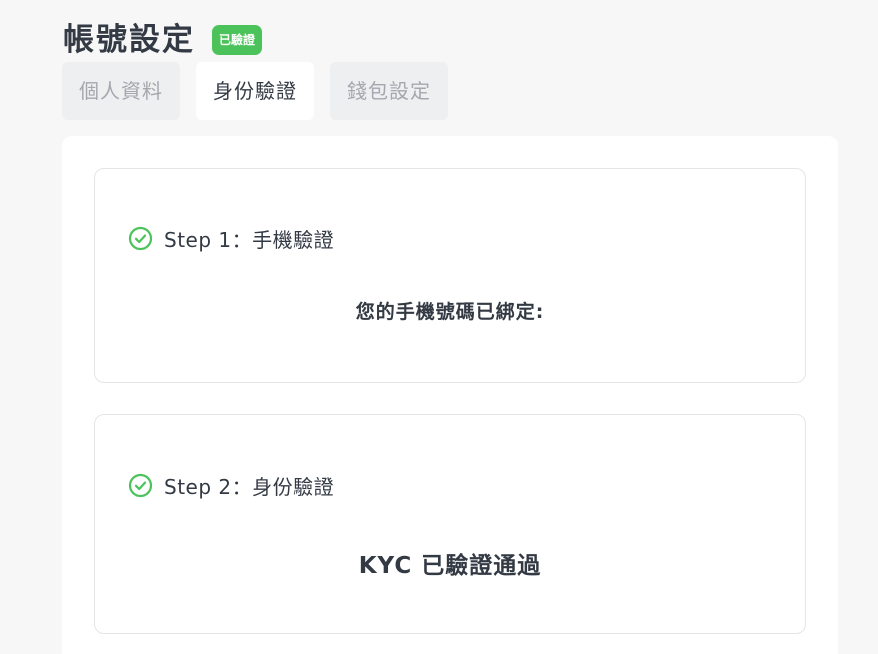  I want to click on tab-wallet-settings: 錢包設定, so click(389, 91).